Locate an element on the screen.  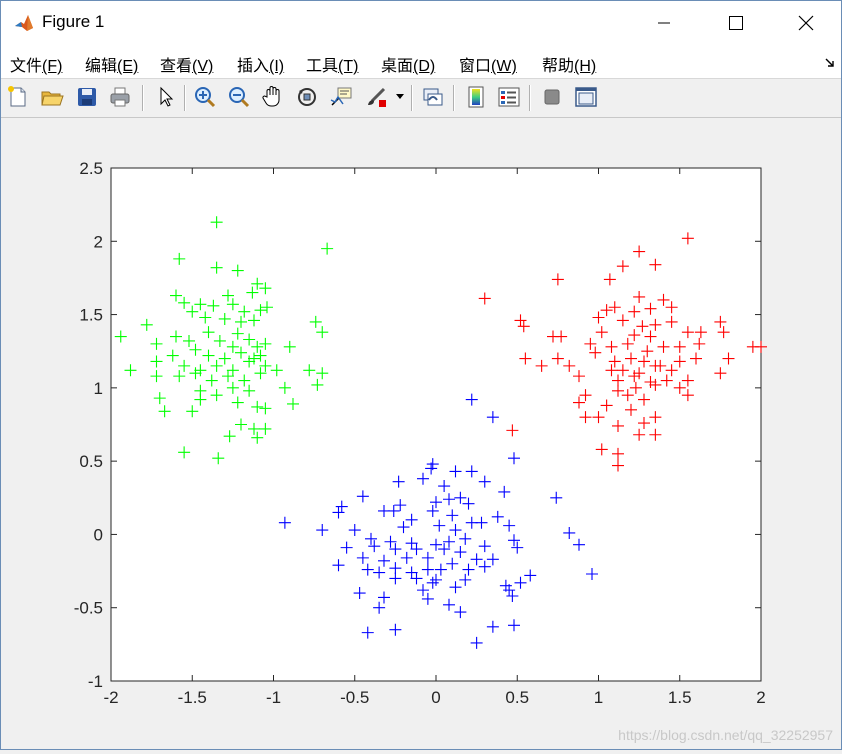
menu-edit-mnemonic: (E) is located at coordinates (128, 66).